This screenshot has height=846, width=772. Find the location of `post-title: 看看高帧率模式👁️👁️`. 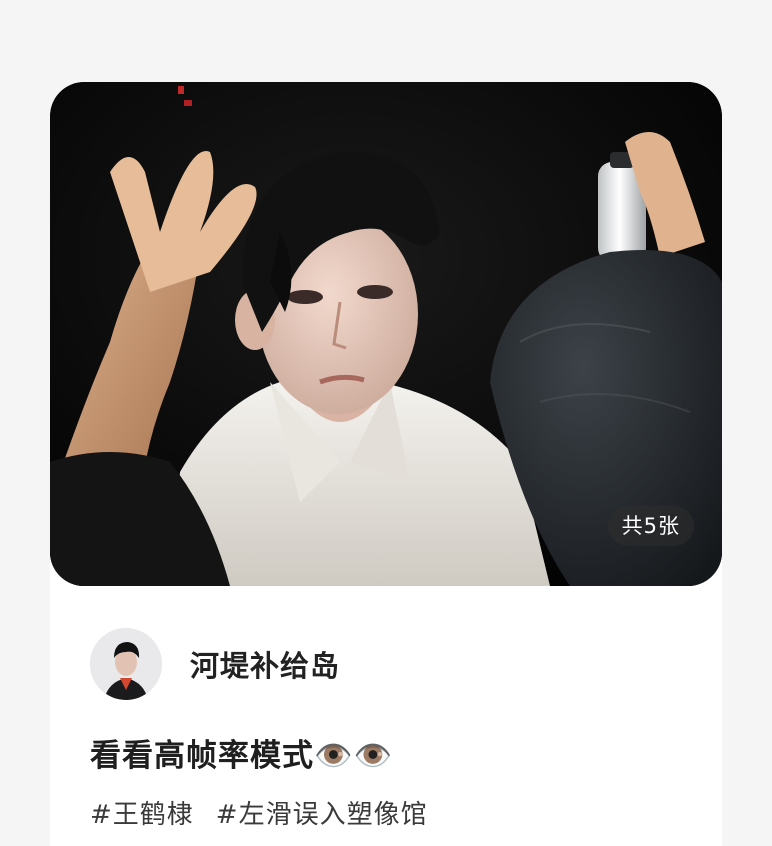

post-title: 看看高帧率模式👁️👁️ is located at coordinates (241, 752).